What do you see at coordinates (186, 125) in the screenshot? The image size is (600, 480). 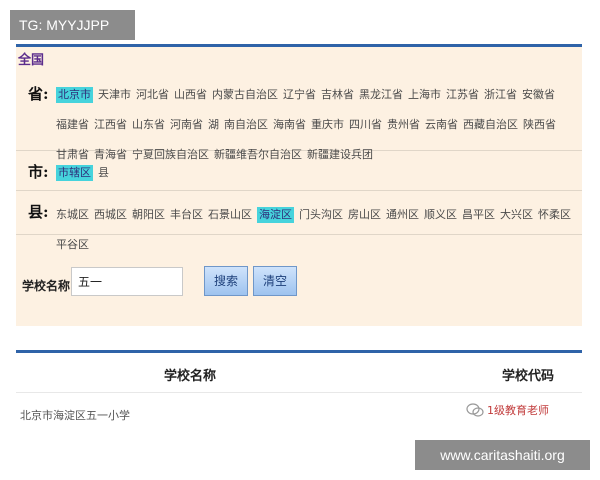 I see `province-option: 河南省` at bounding box center [186, 125].